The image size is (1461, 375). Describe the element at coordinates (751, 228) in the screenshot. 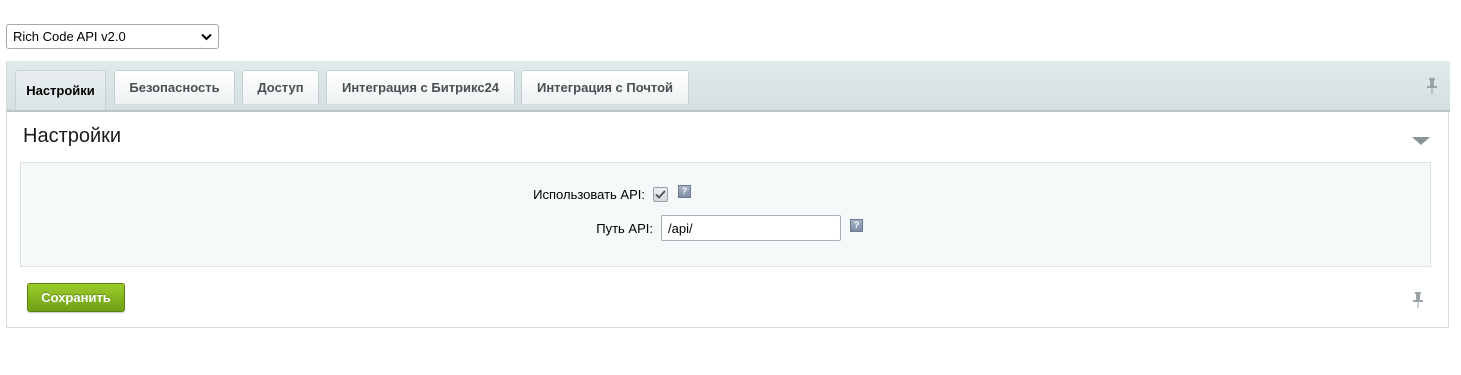

I see `api-path-input: /api/` at that location.